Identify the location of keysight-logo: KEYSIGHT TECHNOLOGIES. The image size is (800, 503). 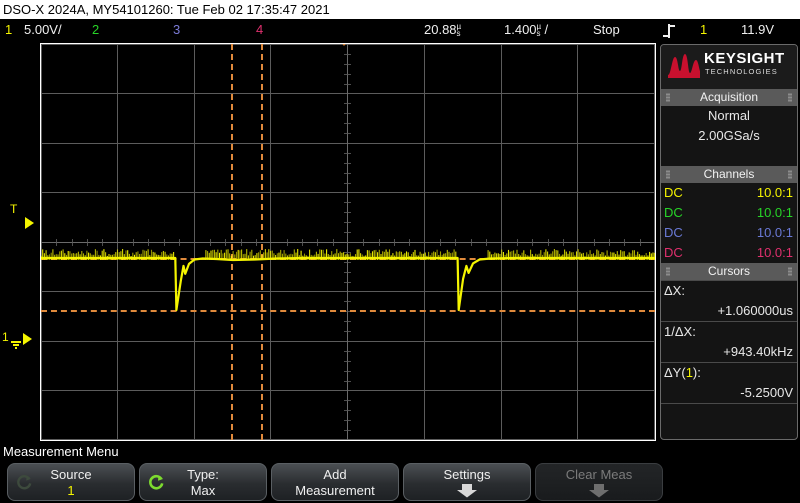
(729, 67).